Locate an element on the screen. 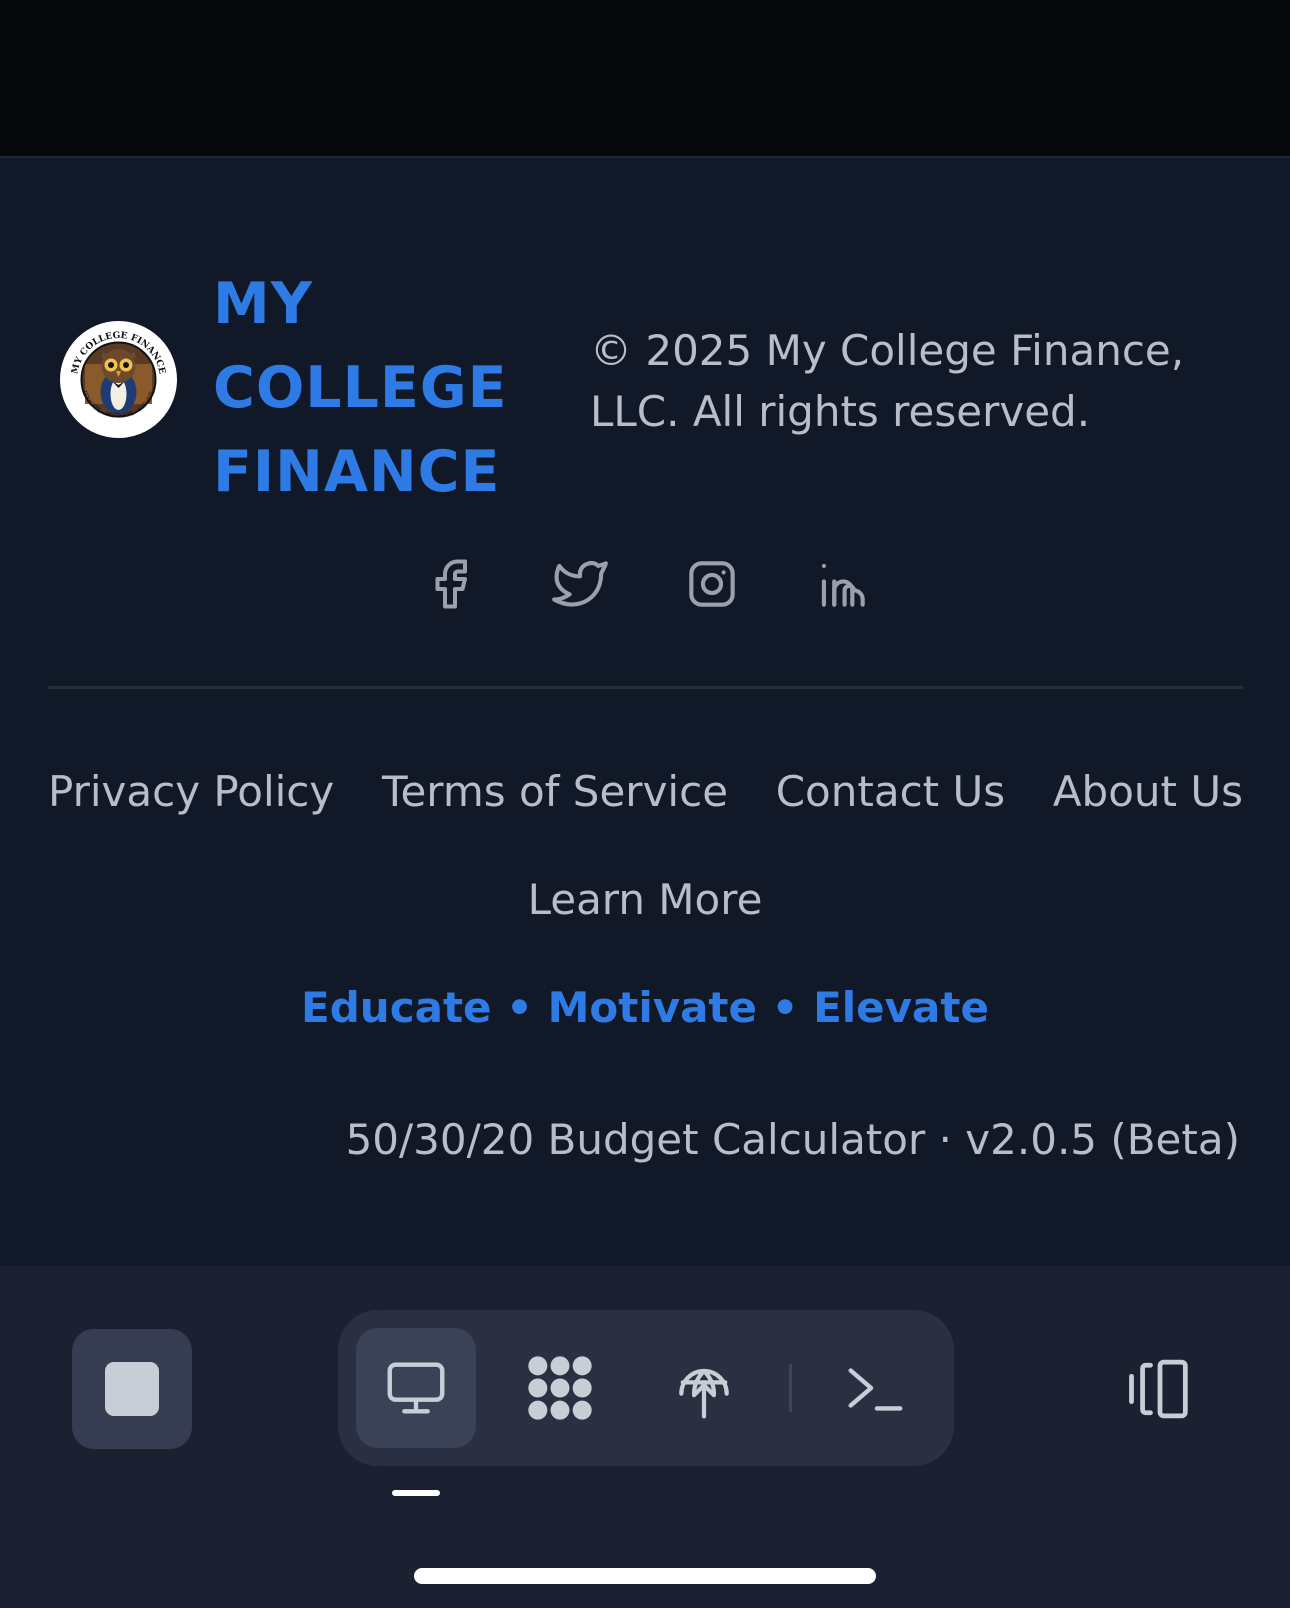 This screenshot has height=1608, width=1290. stop-button is located at coordinates (132, 1389).